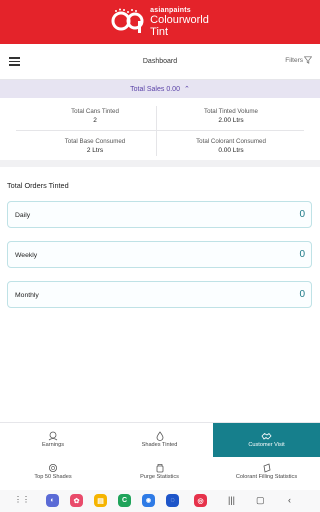  I want to click on chevron-up-icon: ⌃, so click(186, 89).